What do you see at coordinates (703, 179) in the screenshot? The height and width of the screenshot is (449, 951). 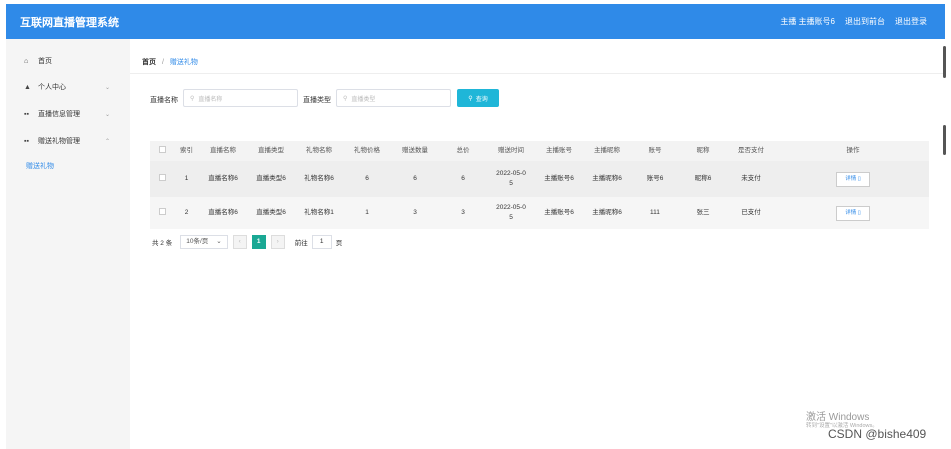 I see `table-cell: 昵称6` at bounding box center [703, 179].